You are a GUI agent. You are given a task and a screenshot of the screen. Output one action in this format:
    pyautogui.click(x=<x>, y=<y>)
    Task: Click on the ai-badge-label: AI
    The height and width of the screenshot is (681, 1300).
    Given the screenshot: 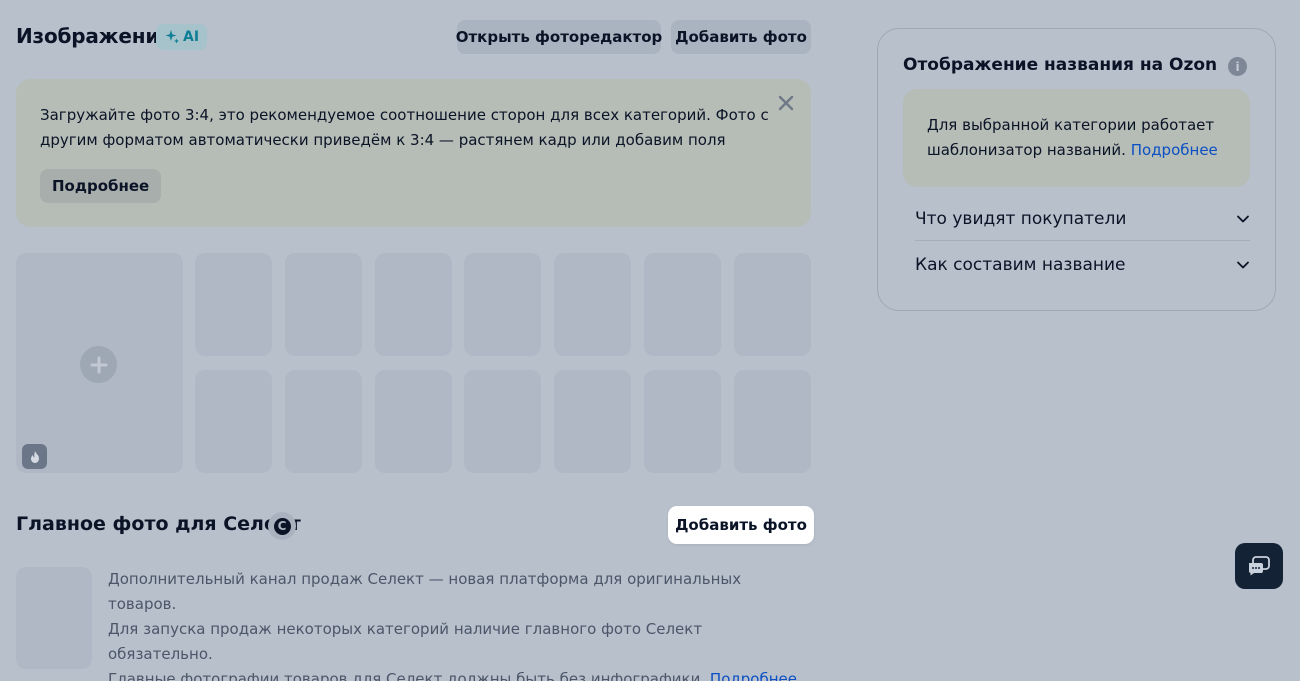 What is the action you would take?
    pyautogui.click(x=191, y=37)
    